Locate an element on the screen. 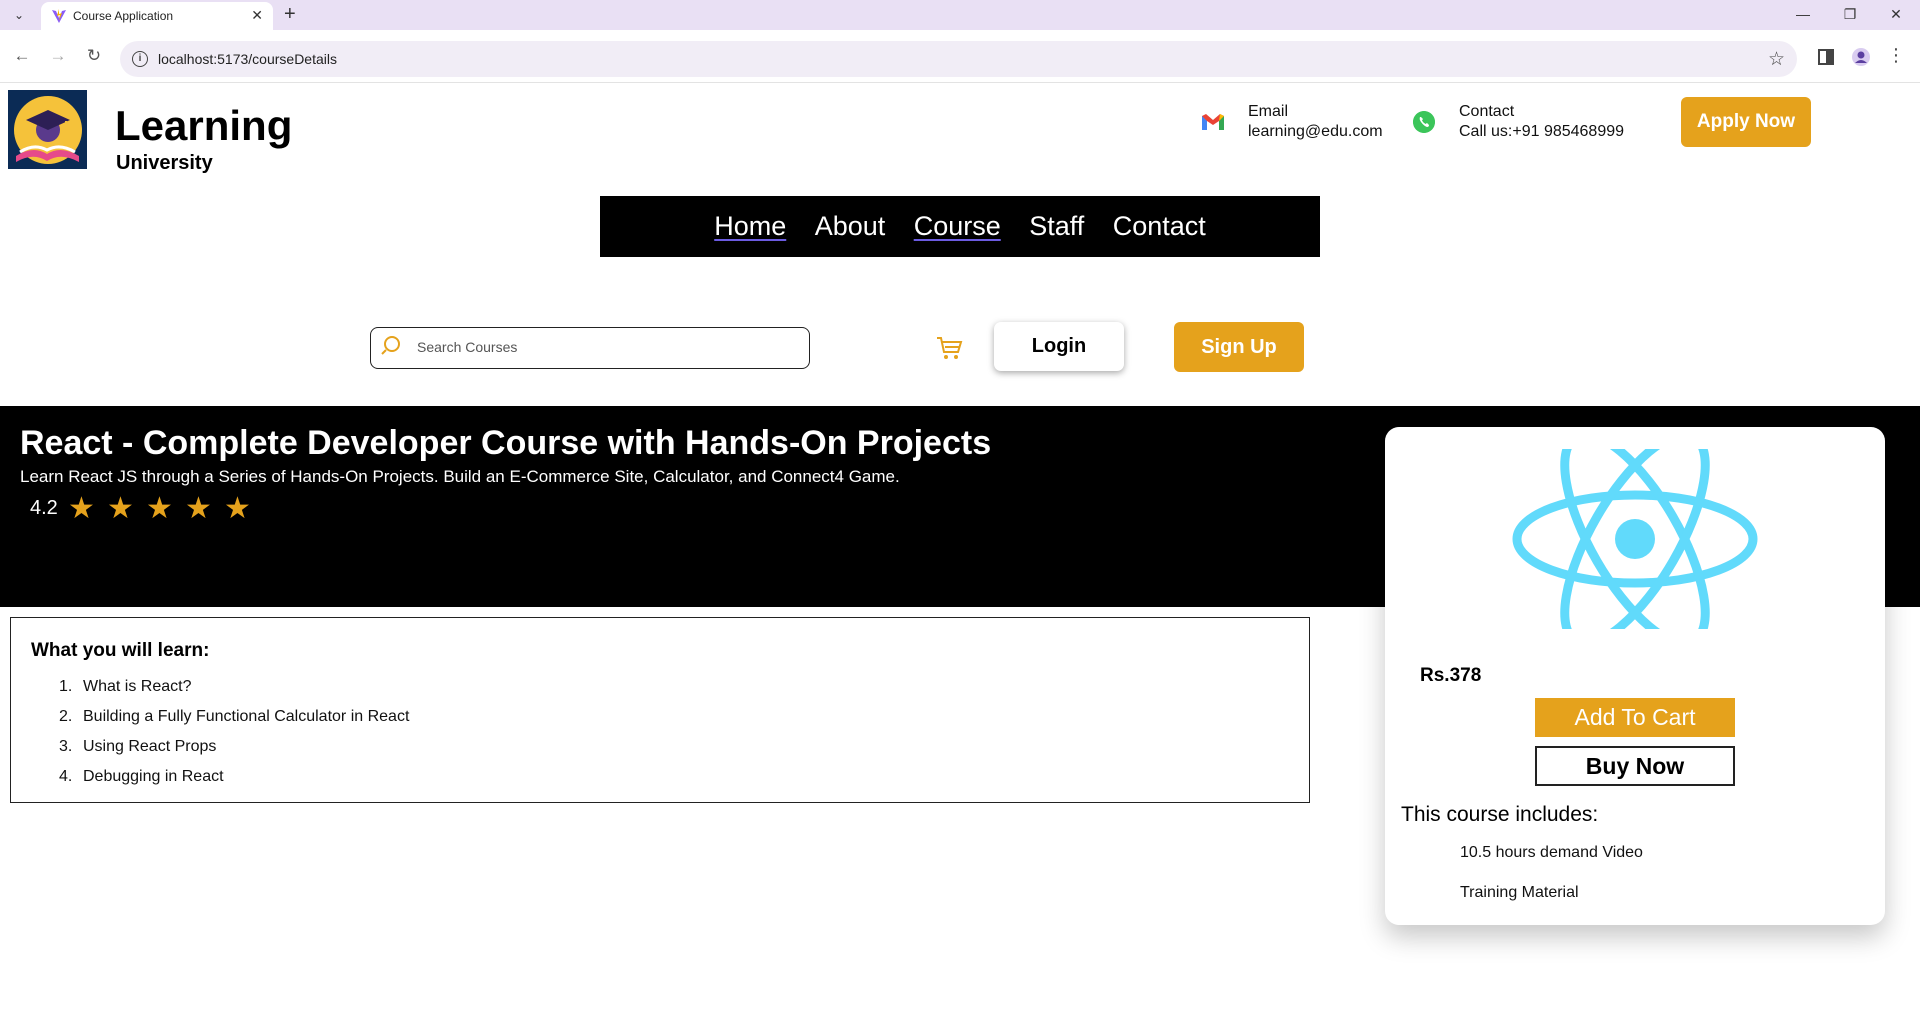 The width and height of the screenshot is (1920, 1019). url-text: localhost:5173/courseDetails is located at coordinates (247, 59).